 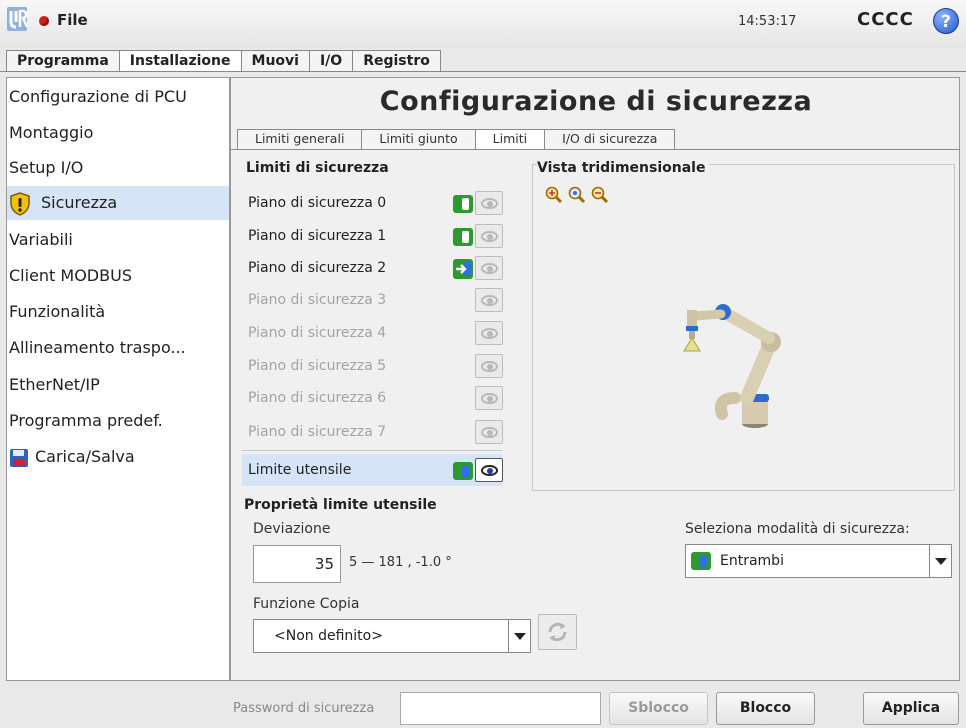 What do you see at coordinates (577, 195) in the screenshot?
I see `zoom-reset-icon` at bounding box center [577, 195].